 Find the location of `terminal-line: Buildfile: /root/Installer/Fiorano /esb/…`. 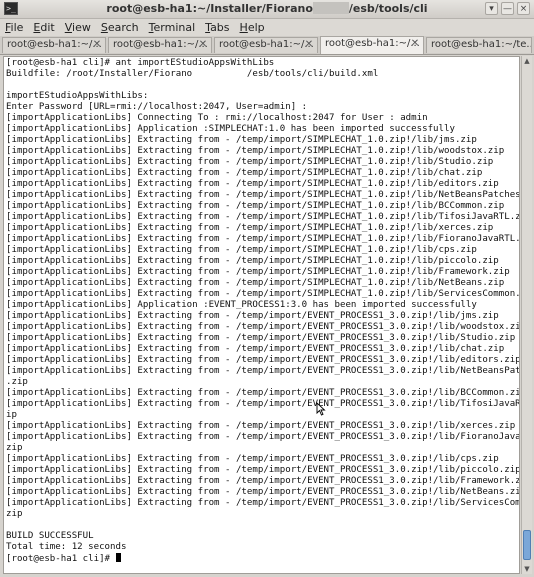

terminal-line: Buildfile: /root/Installer/Fiorano /esb/… is located at coordinates (192, 74).